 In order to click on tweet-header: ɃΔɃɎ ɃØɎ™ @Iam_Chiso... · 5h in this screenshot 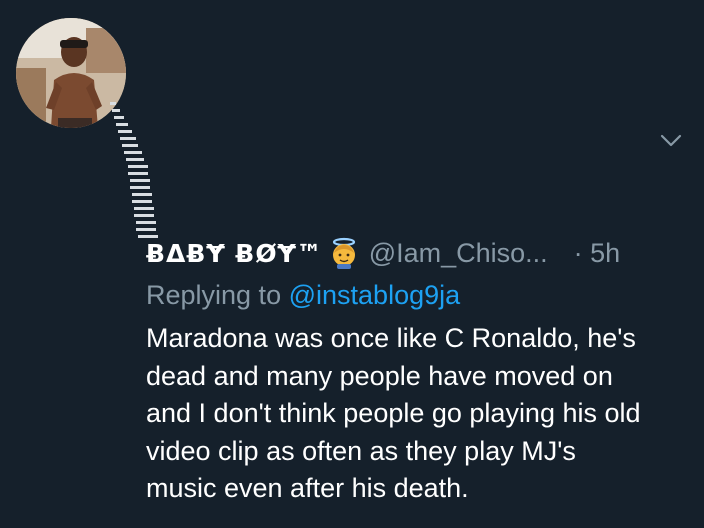, I will do `click(383, 253)`.